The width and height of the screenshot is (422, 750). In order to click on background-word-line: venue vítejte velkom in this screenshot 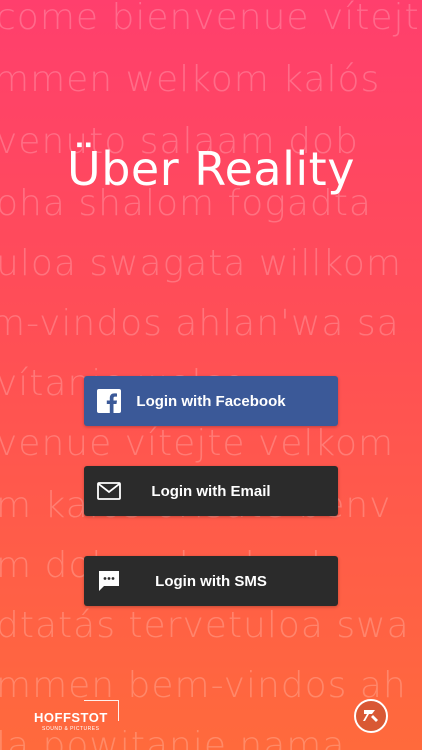, I will do `click(197, 443)`.